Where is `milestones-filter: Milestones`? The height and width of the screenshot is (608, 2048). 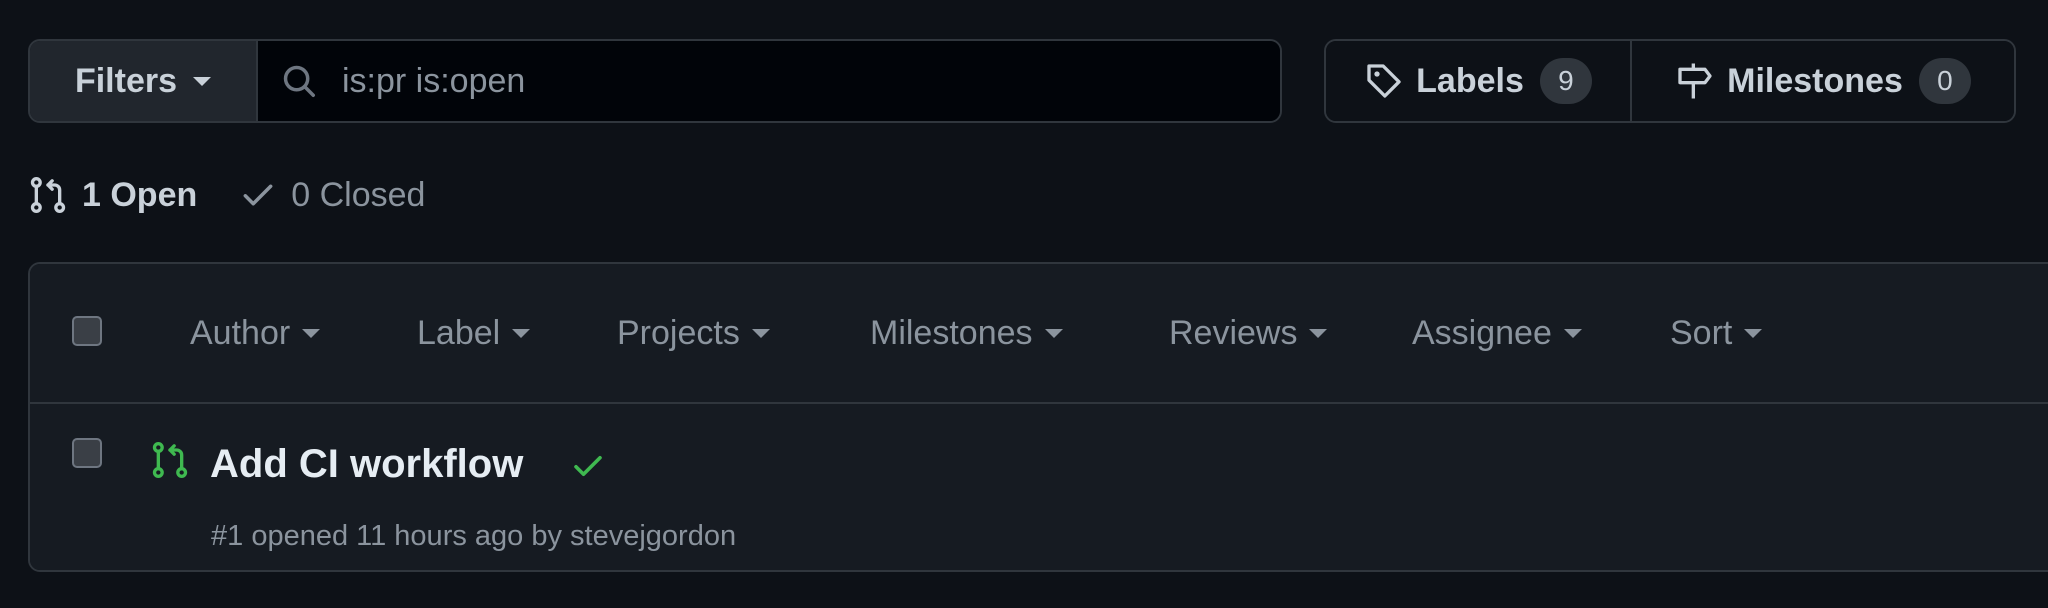 milestones-filter: Milestones is located at coordinates (966, 333).